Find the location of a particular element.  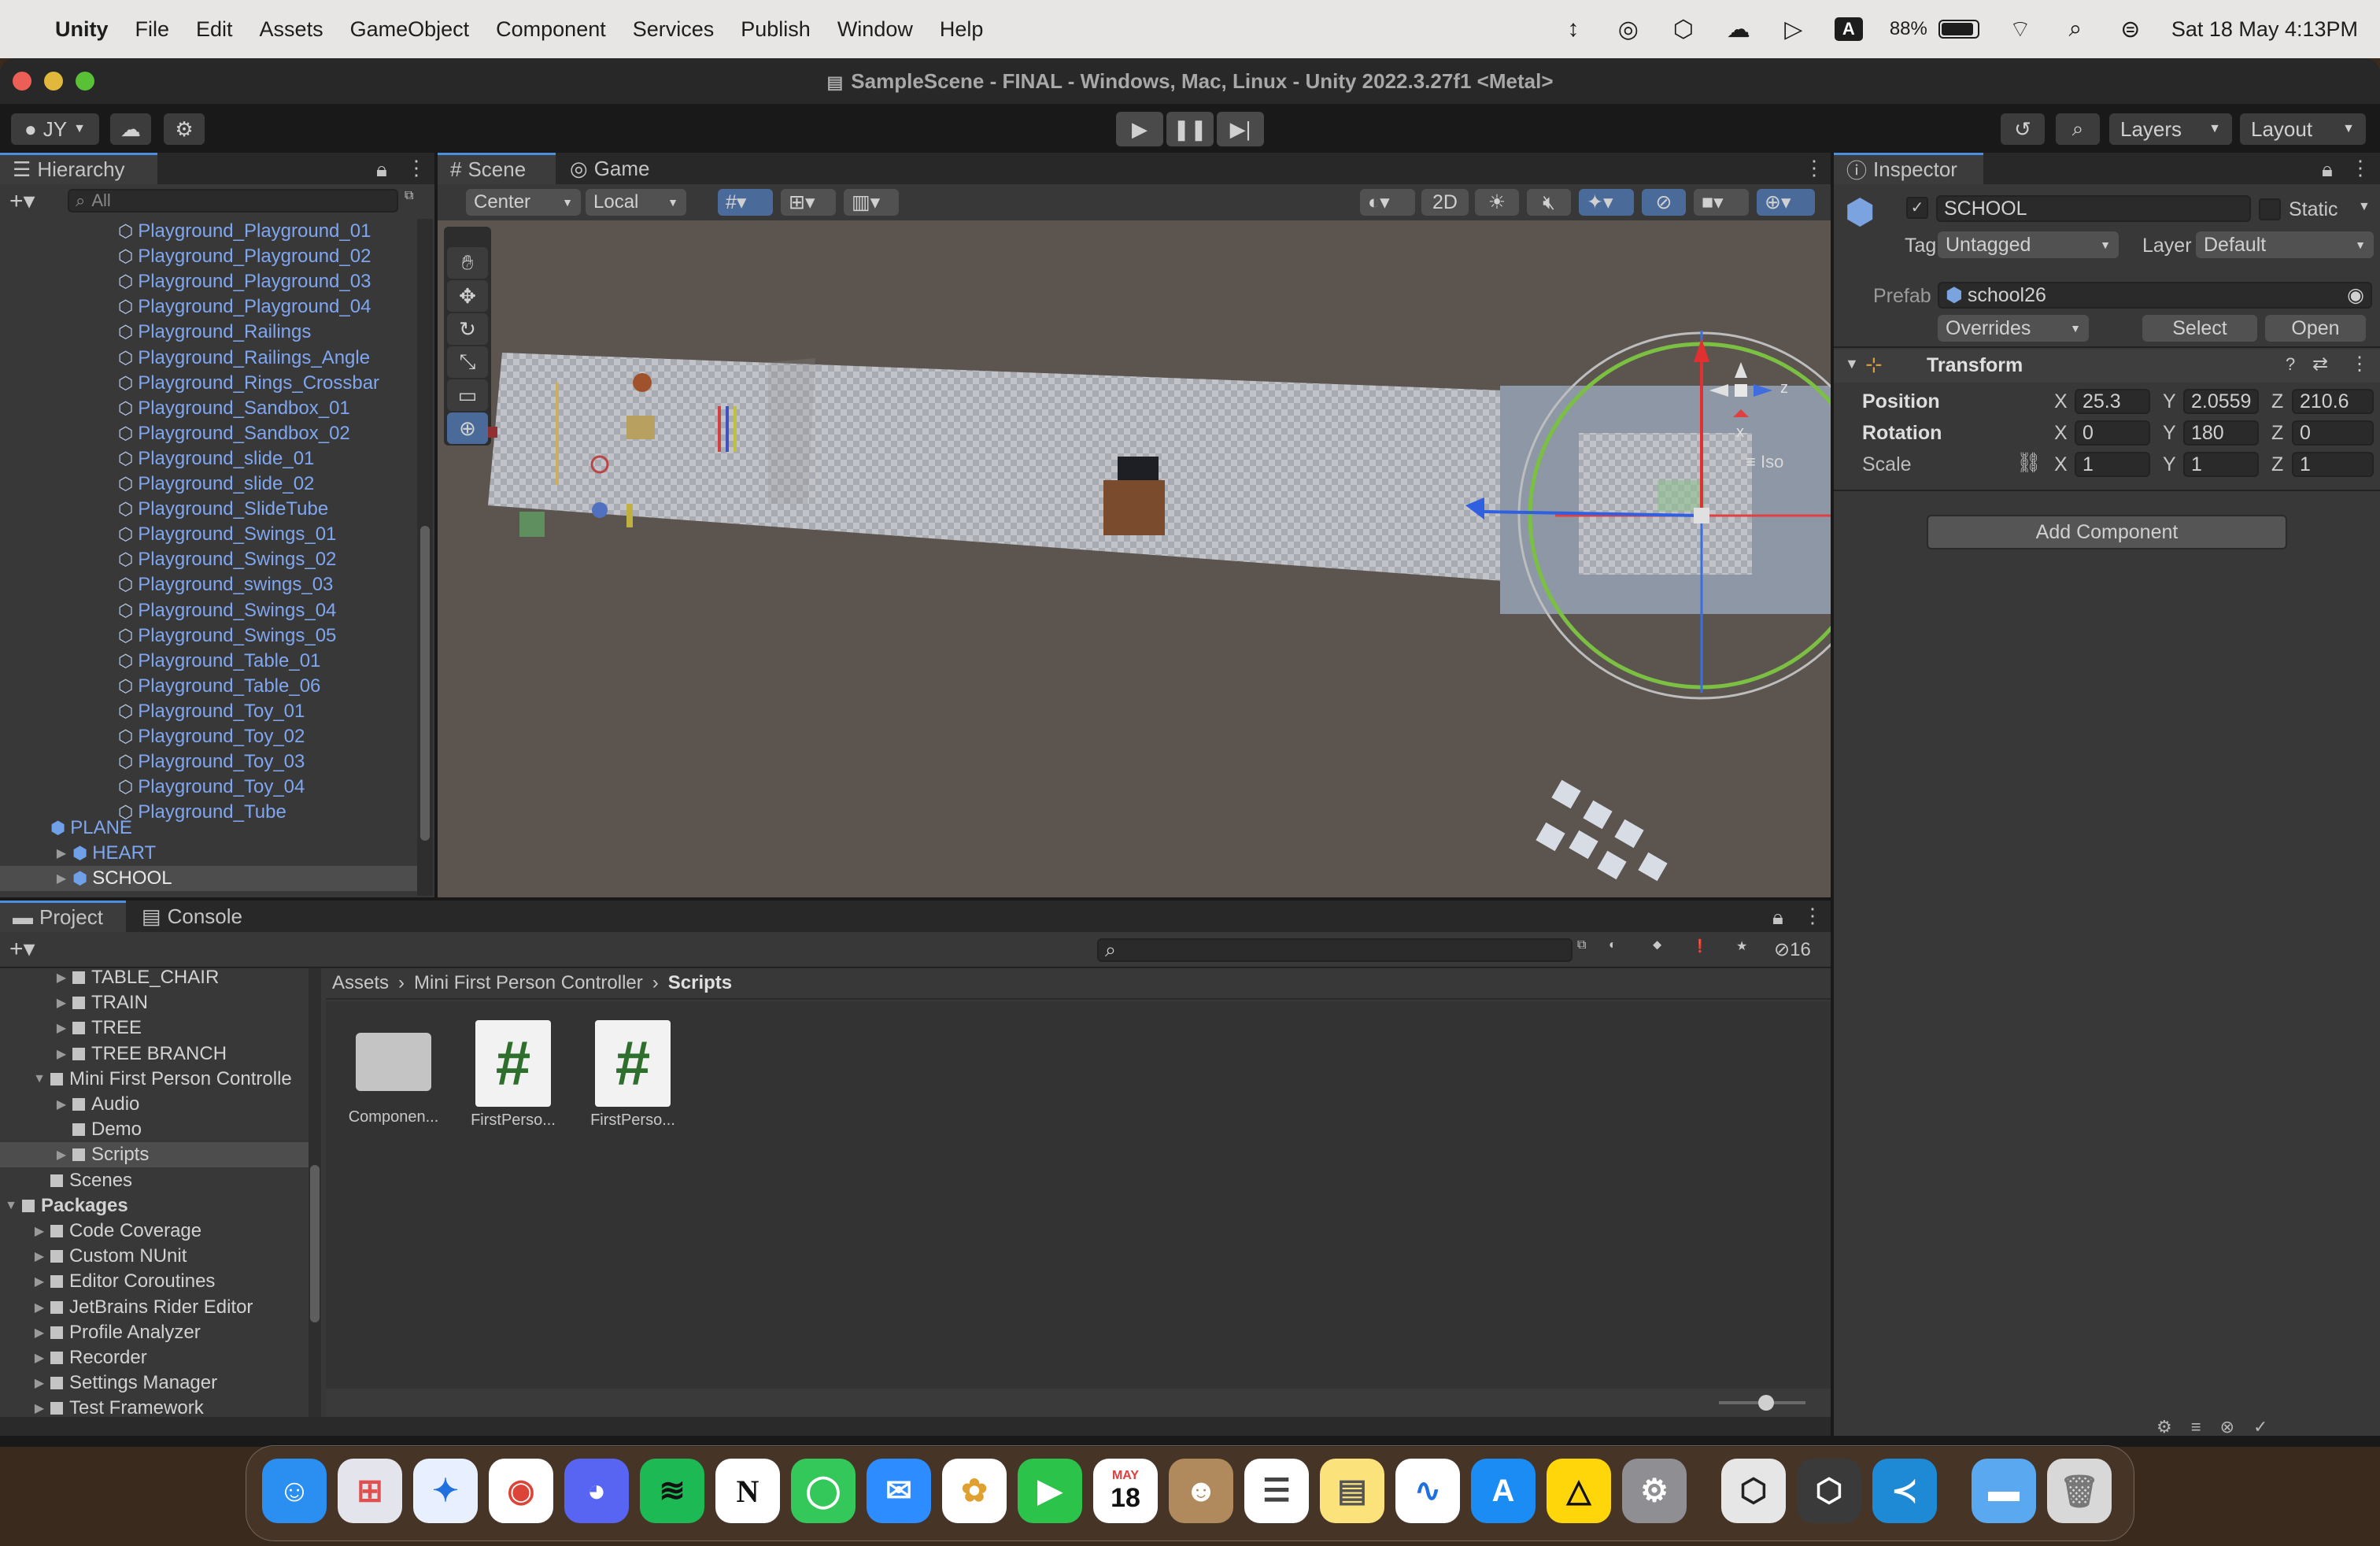

position-z-field: 210.6 is located at coordinates (2333, 401).